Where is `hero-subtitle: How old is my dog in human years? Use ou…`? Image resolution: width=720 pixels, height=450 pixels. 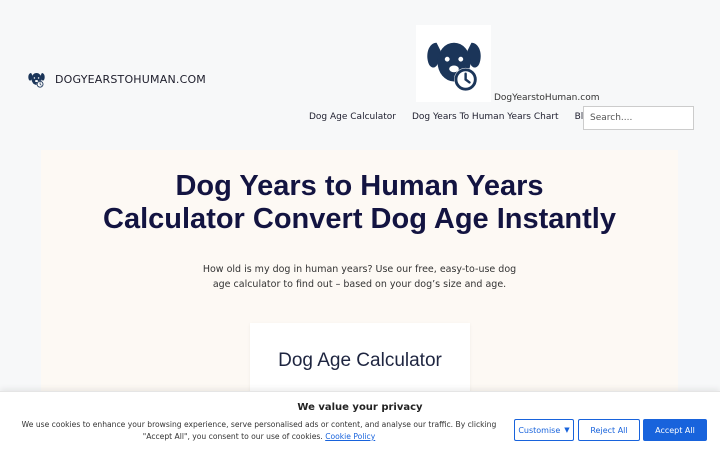
hero-subtitle: How old is my dog in human years? Use ou… is located at coordinates (359, 277).